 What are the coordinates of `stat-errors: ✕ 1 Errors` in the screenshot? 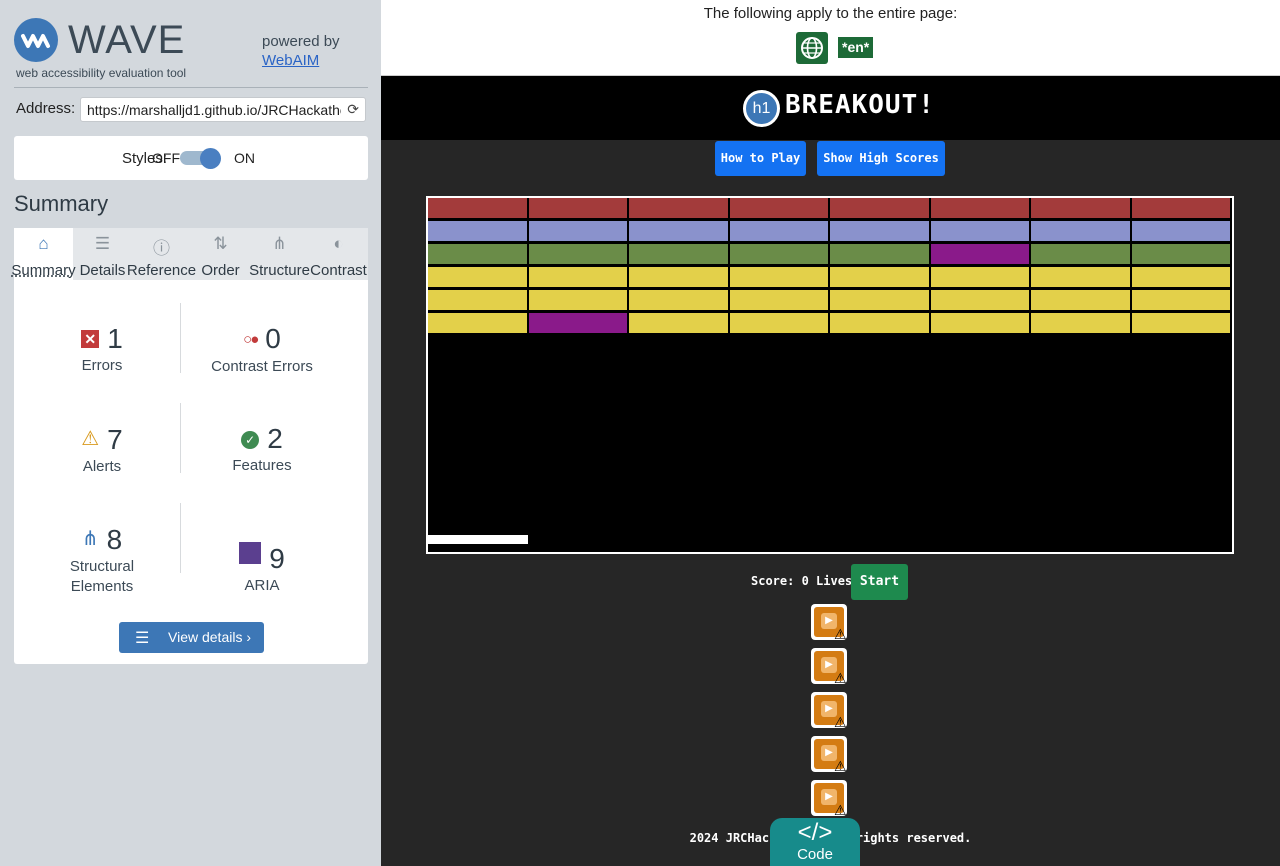 It's located at (102, 349).